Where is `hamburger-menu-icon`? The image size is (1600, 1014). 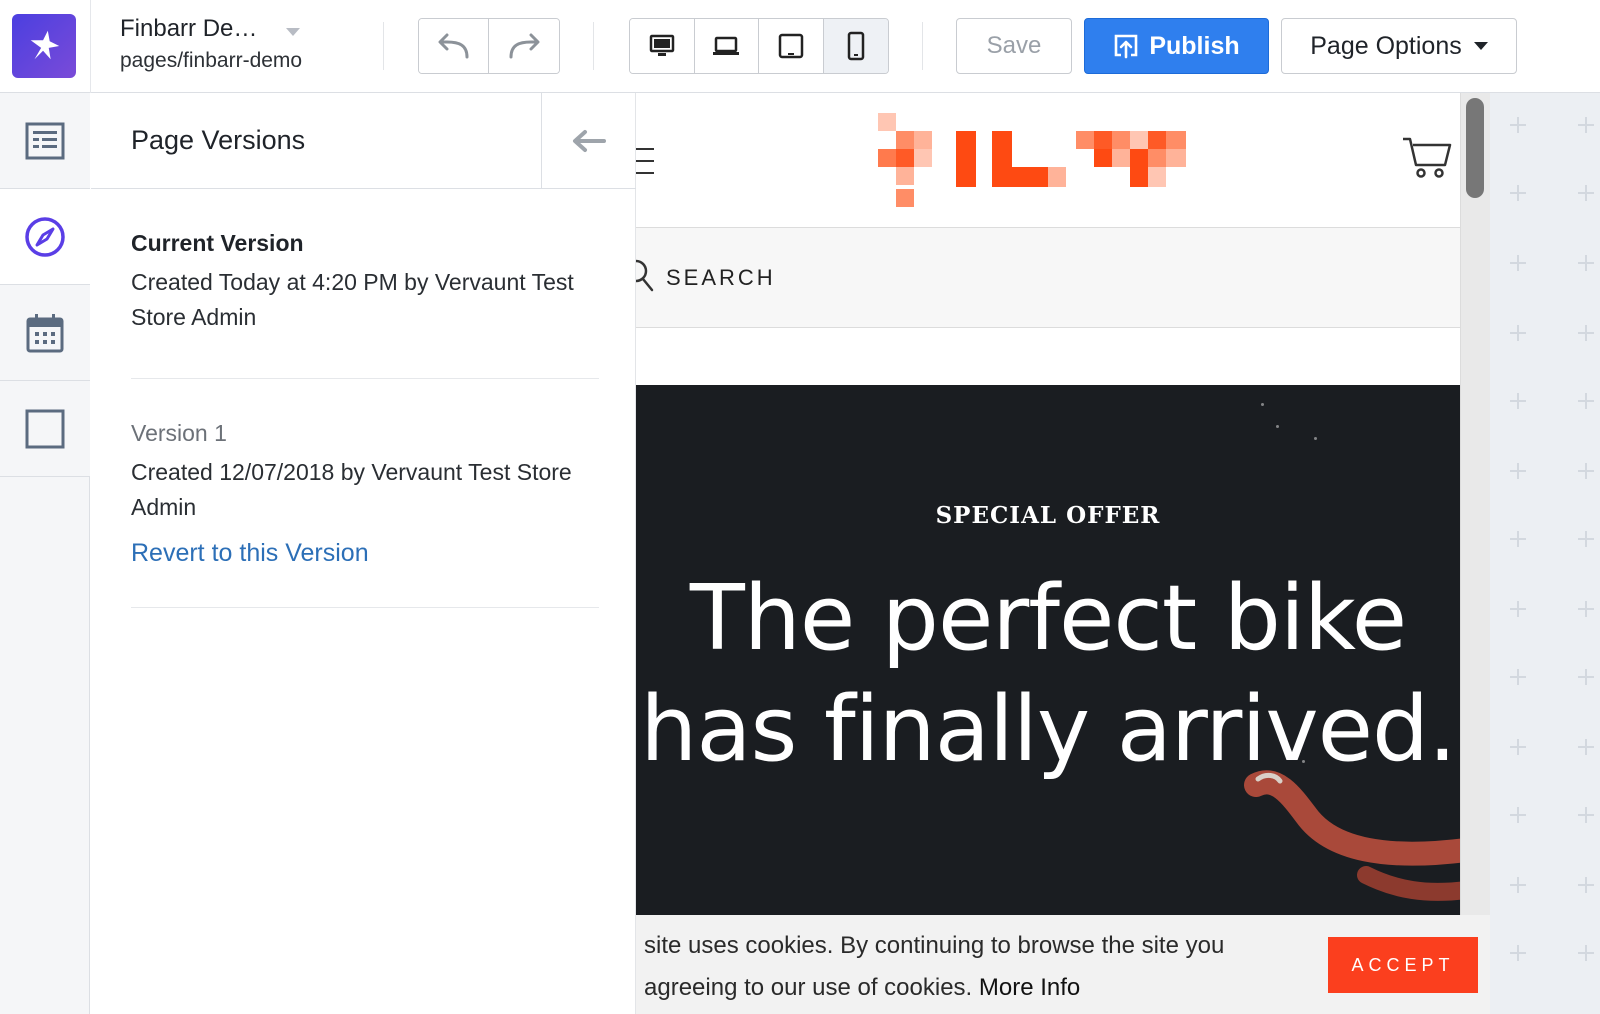 hamburger-menu-icon is located at coordinates (645, 166).